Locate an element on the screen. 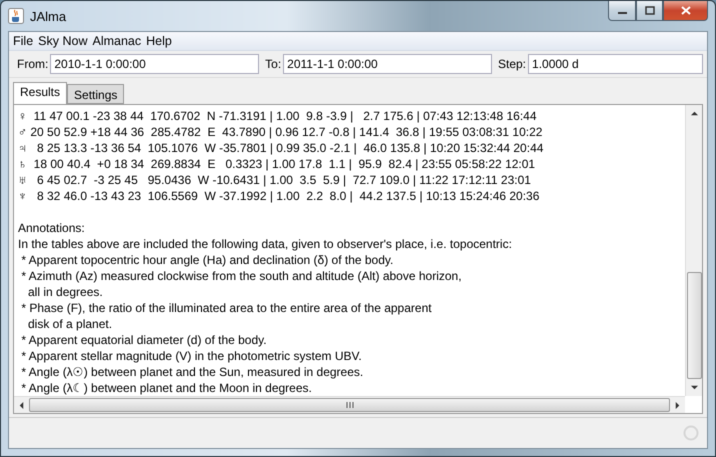 The image size is (716, 457). vertical-scrollbar is located at coordinates (693, 250).